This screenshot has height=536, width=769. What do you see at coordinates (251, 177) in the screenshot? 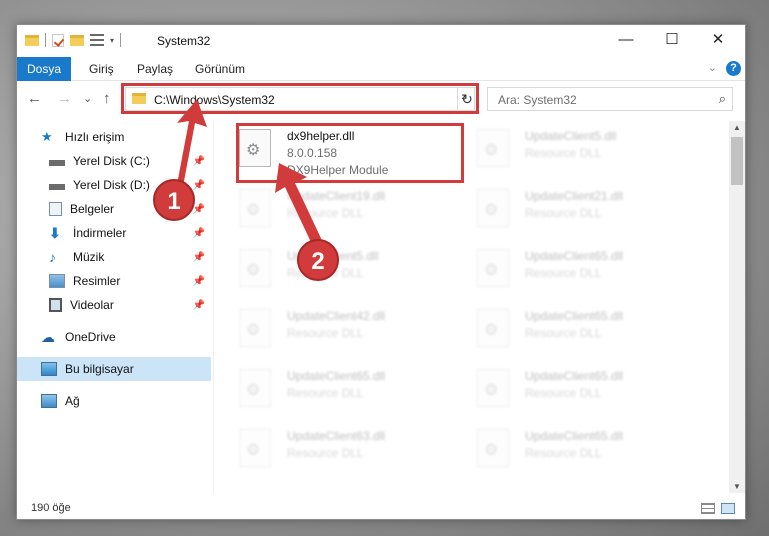
I see `annotation-arrows` at bounding box center [251, 177].